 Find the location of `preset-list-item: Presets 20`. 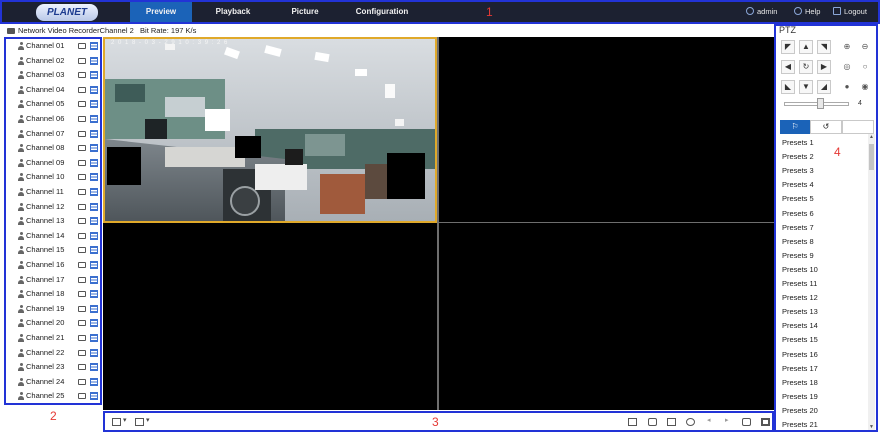

preset-list-item: Presets 20 is located at coordinates (800, 411).